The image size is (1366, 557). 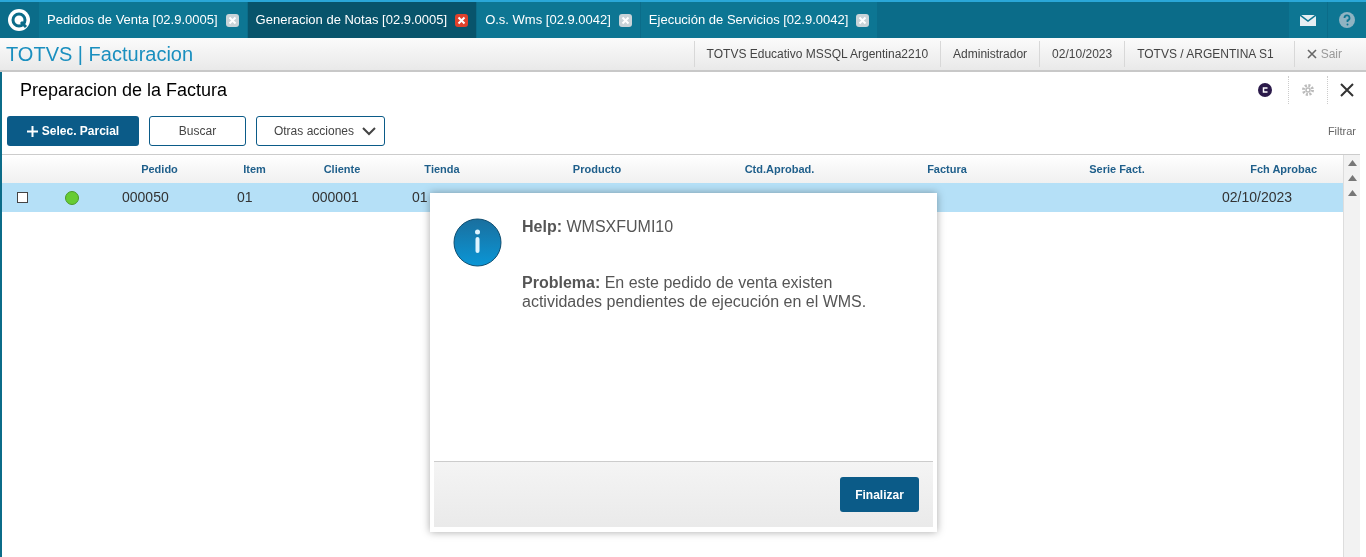 What do you see at coordinates (320, 131) in the screenshot?
I see `more-actions-button: Otras acciones` at bounding box center [320, 131].